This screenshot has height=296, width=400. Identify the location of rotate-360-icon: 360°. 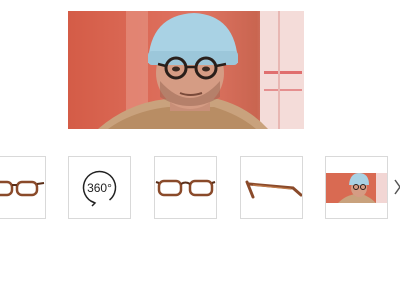
(99, 188).